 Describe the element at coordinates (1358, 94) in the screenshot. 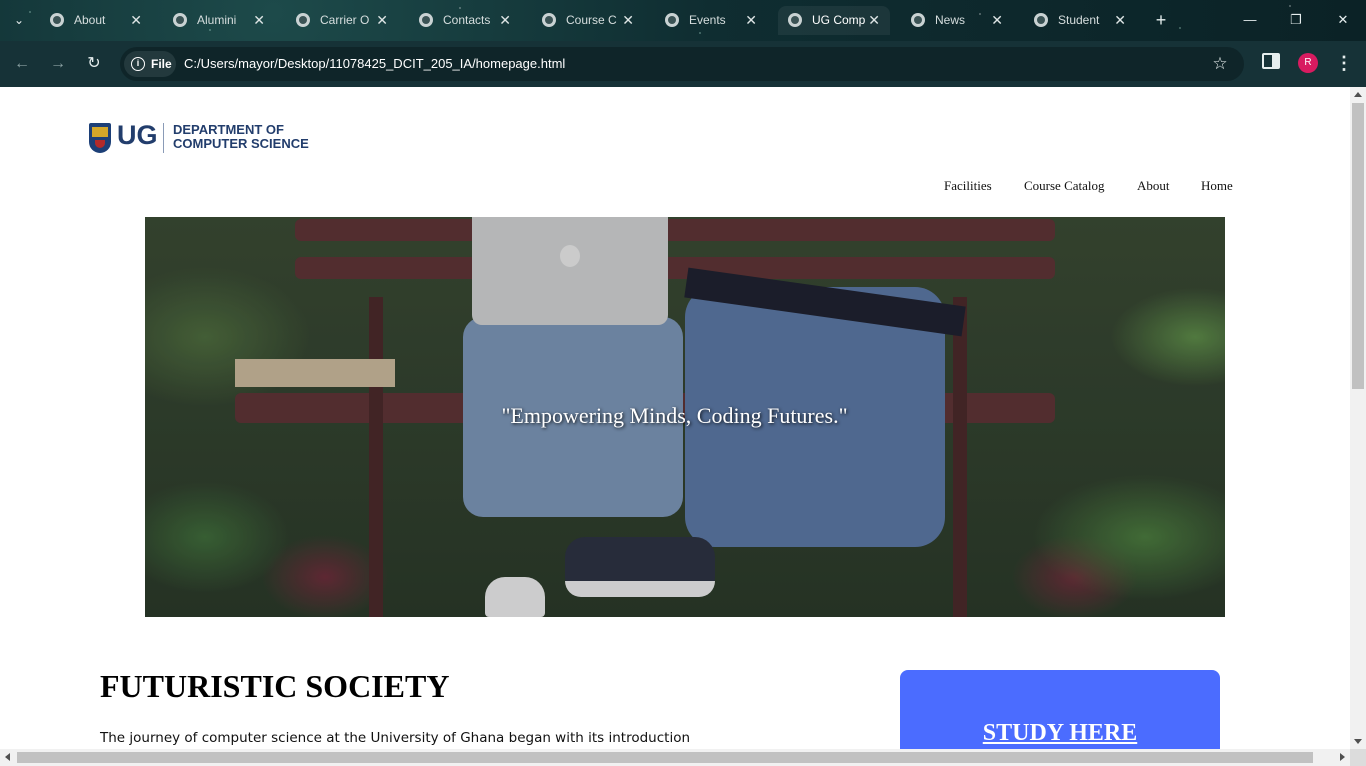

I see `scroll-up-icon` at that location.